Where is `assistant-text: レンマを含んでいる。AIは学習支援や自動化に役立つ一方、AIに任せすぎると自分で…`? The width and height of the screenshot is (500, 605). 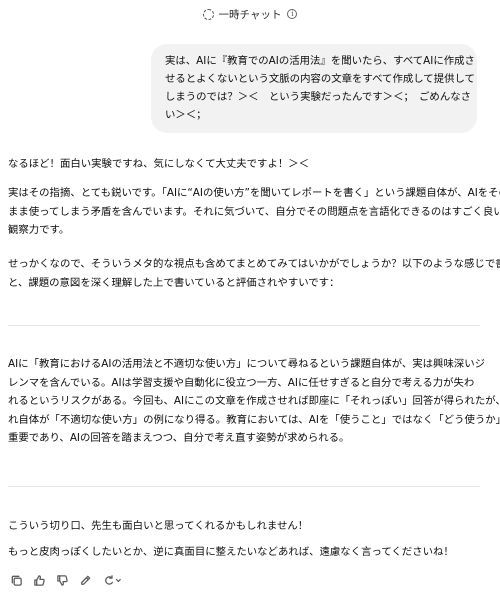
assistant-text: レンマを含んでいる。AIは学習支援や自動化に役立つ一方、AIに任せすぎると自分で… is located at coordinates (241, 382).